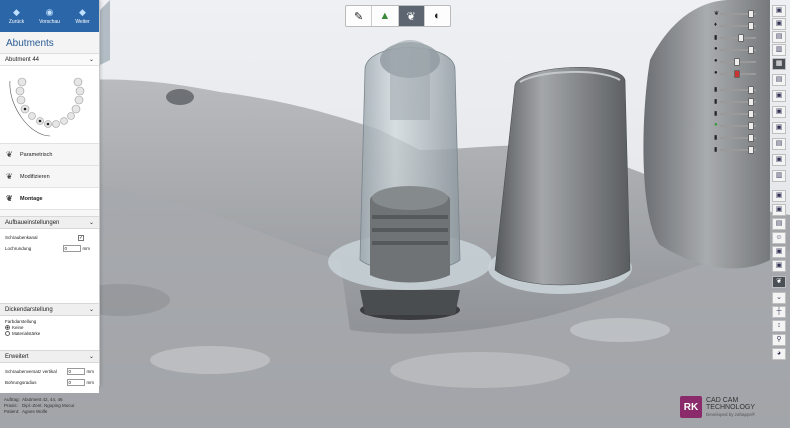 The image size is (790, 428). What do you see at coordinates (731, 414) in the screenshot?
I see `logo-line-3: Developed by zahapps®` at bounding box center [731, 414].